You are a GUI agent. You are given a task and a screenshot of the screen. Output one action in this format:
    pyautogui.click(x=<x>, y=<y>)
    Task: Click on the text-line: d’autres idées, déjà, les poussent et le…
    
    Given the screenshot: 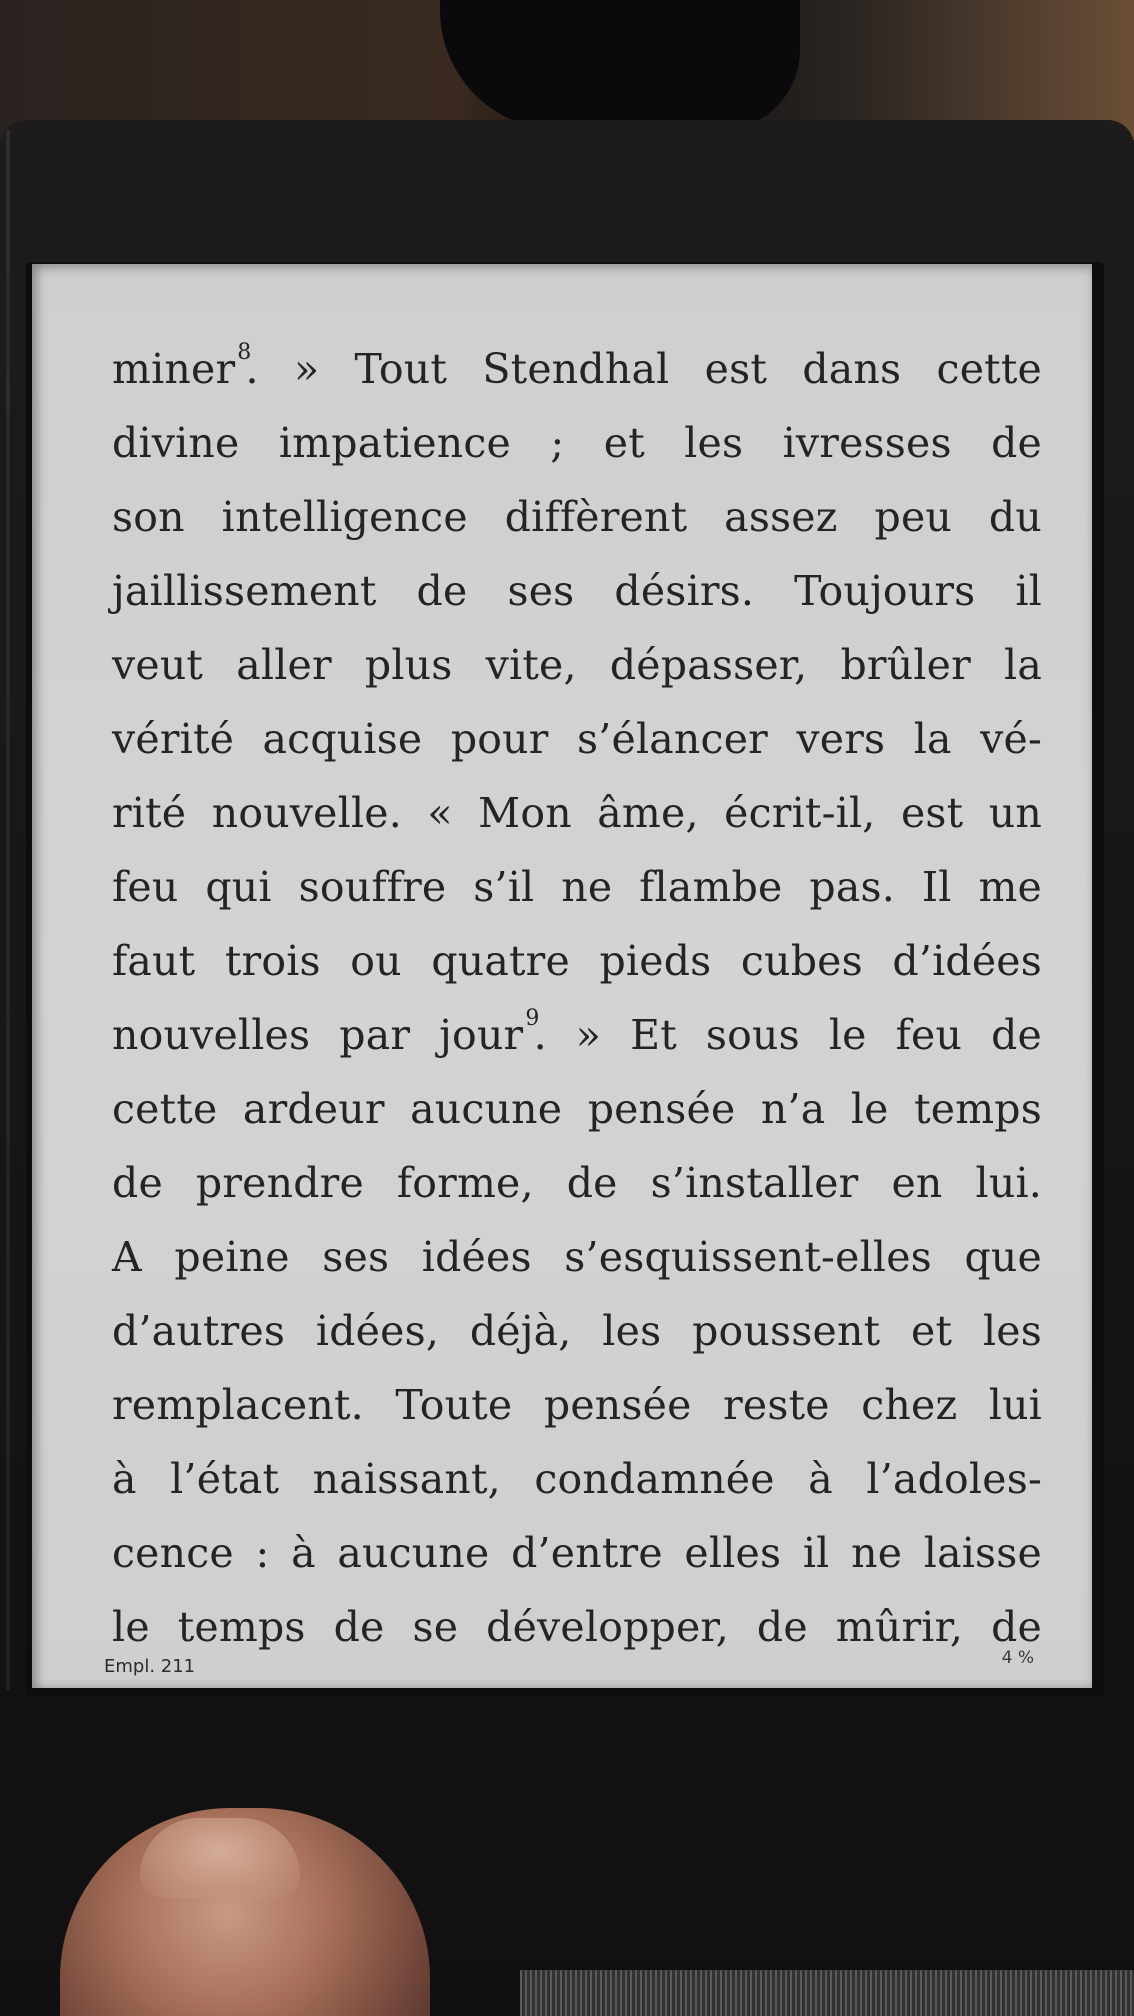 What is the action you would take?
    pyautogui.click(x=577, y=1331)
    